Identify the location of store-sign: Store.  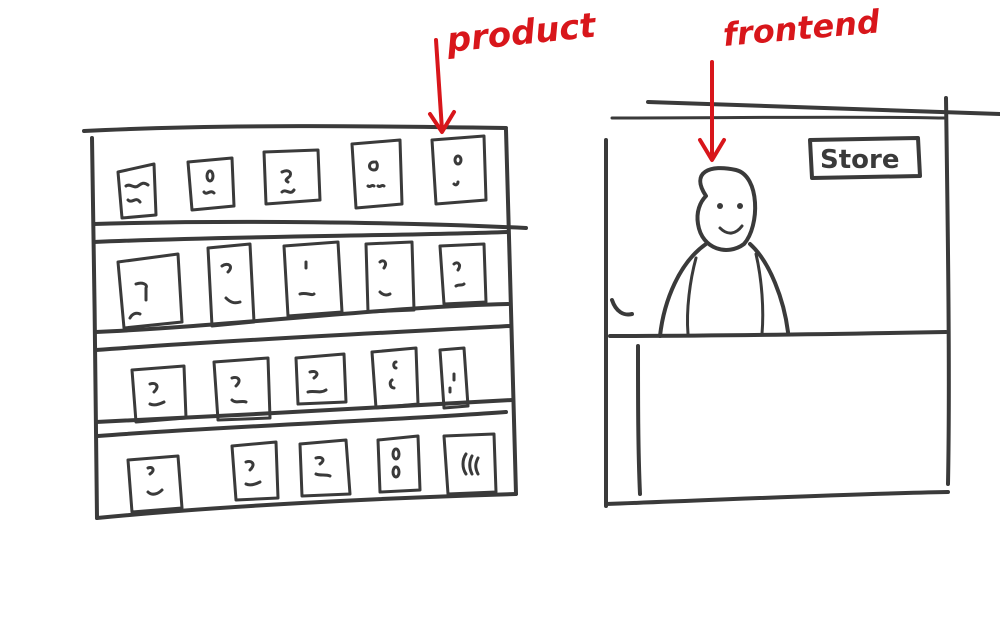
(865, 158).